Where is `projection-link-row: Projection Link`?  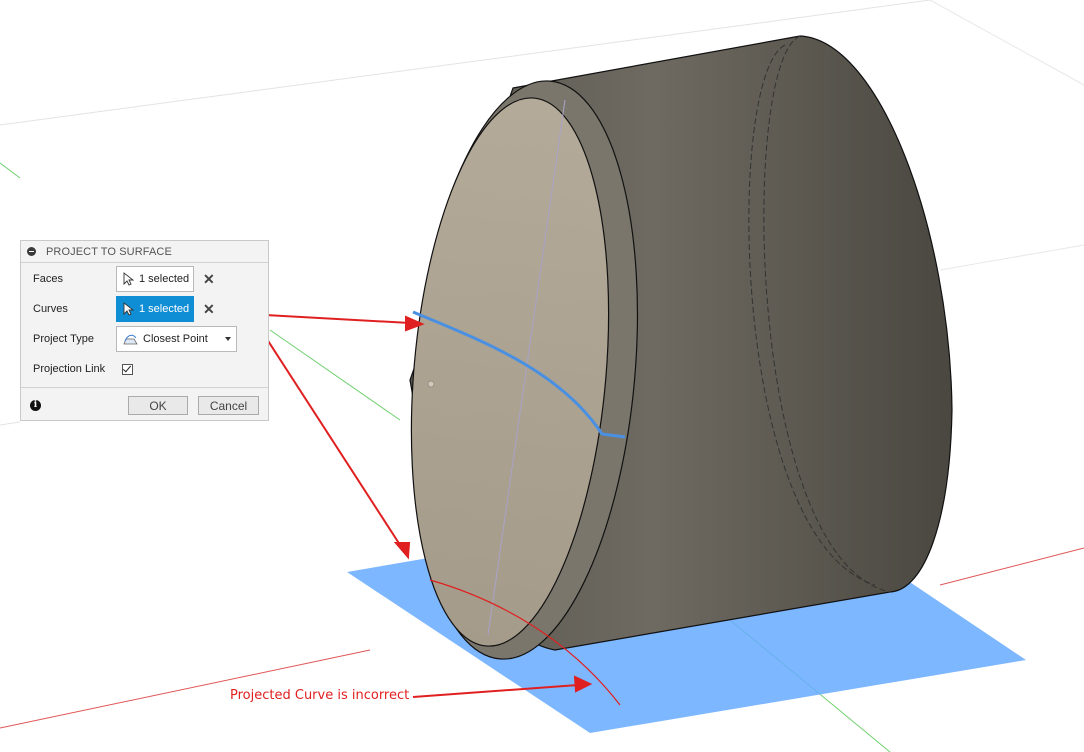 projection-link-row: Projection Link is located at coordinates (144, 369).